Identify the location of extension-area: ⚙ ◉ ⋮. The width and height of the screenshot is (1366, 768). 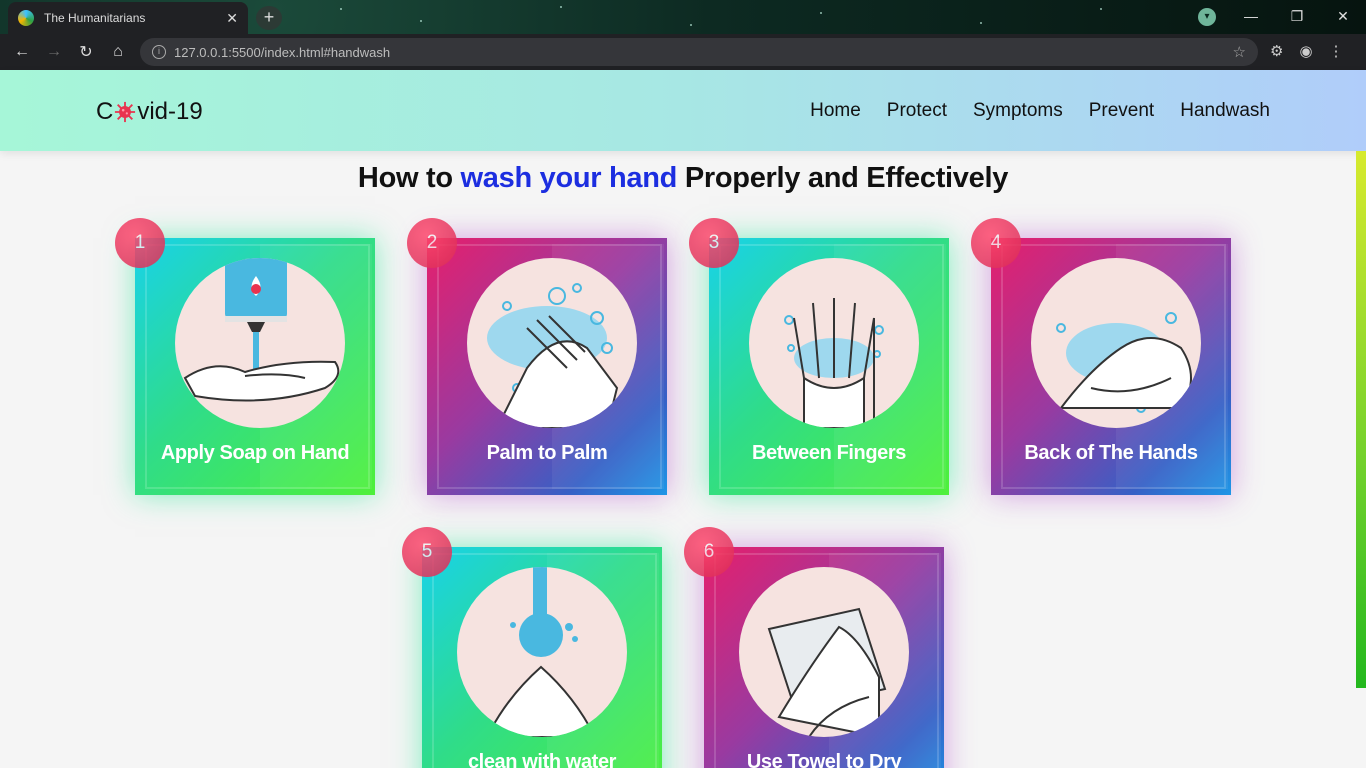
(1307, 51).